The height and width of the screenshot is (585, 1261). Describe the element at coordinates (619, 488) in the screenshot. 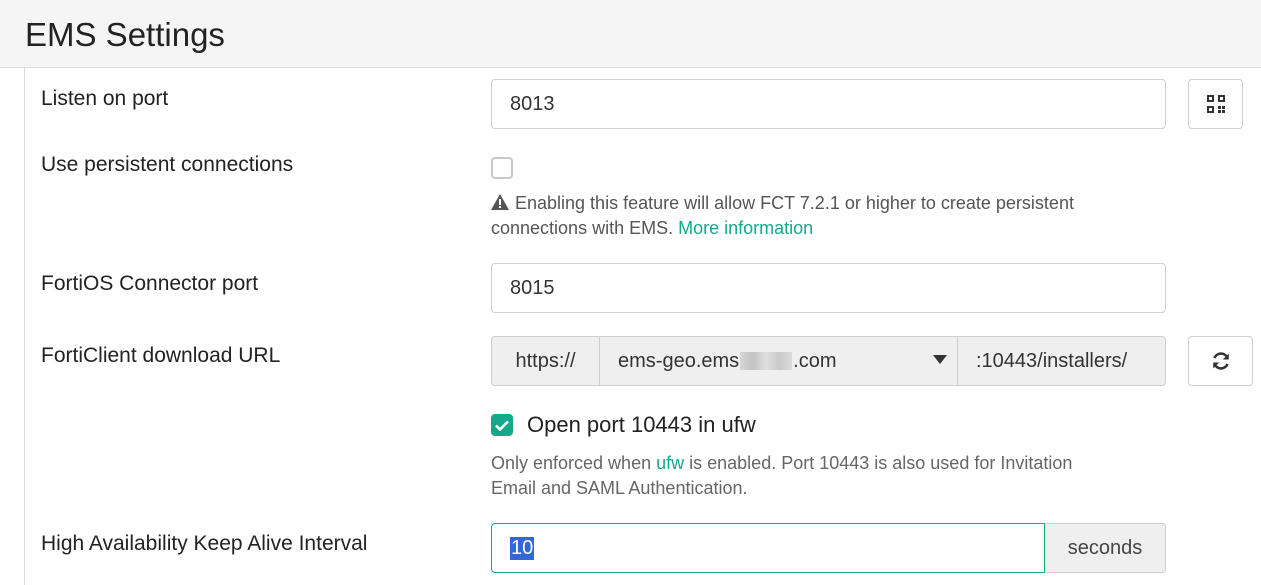

I see `ufw-note-line2: Email and SAML Authentication.` at that location.